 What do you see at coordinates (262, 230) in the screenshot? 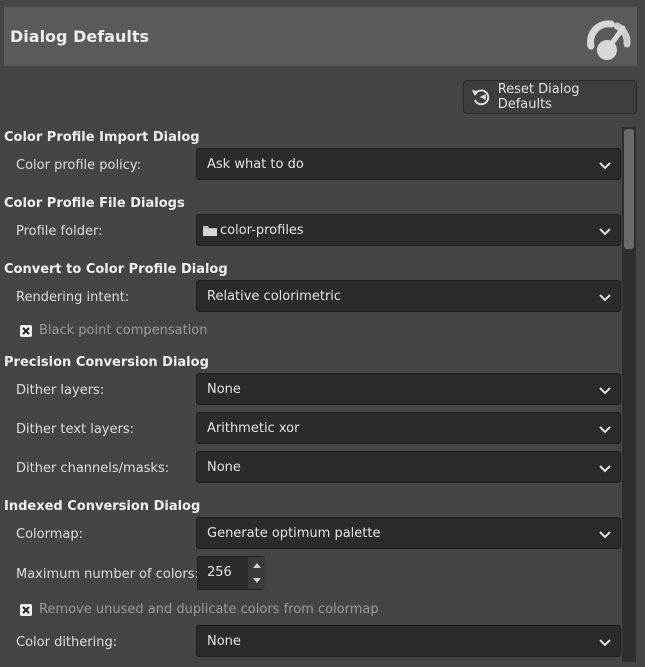
I see `combo-value: color-profiles` at bounding box center [262, 230].